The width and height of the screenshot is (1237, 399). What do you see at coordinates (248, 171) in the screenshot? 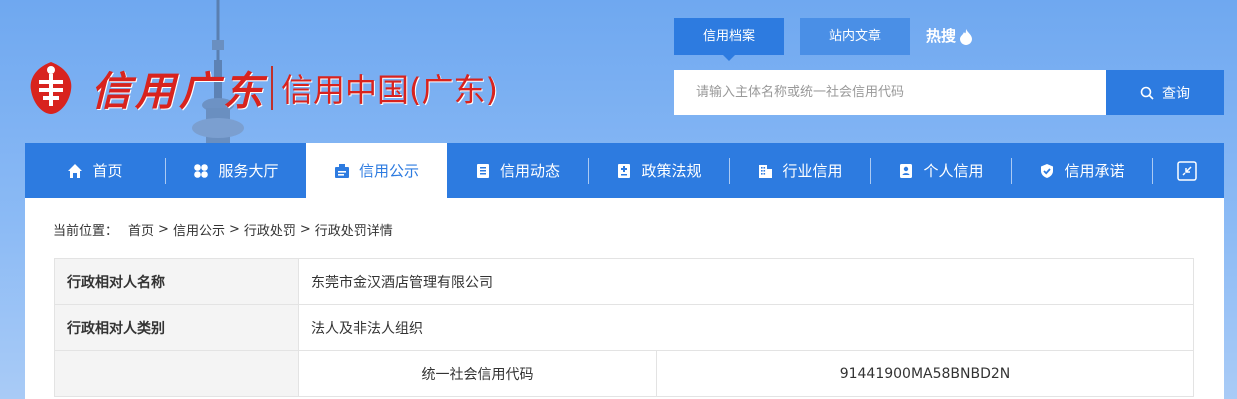
I see `nav-item-label: 服务大厅` at bounding box center [248, 171].